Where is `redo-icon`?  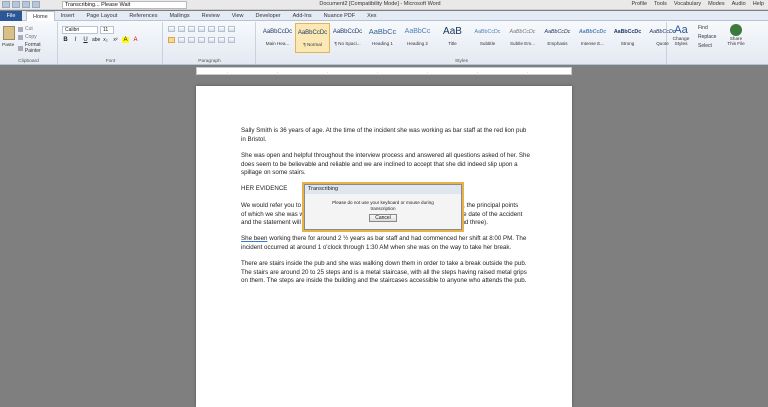 redo-icon is located at coordinates (26, 4).